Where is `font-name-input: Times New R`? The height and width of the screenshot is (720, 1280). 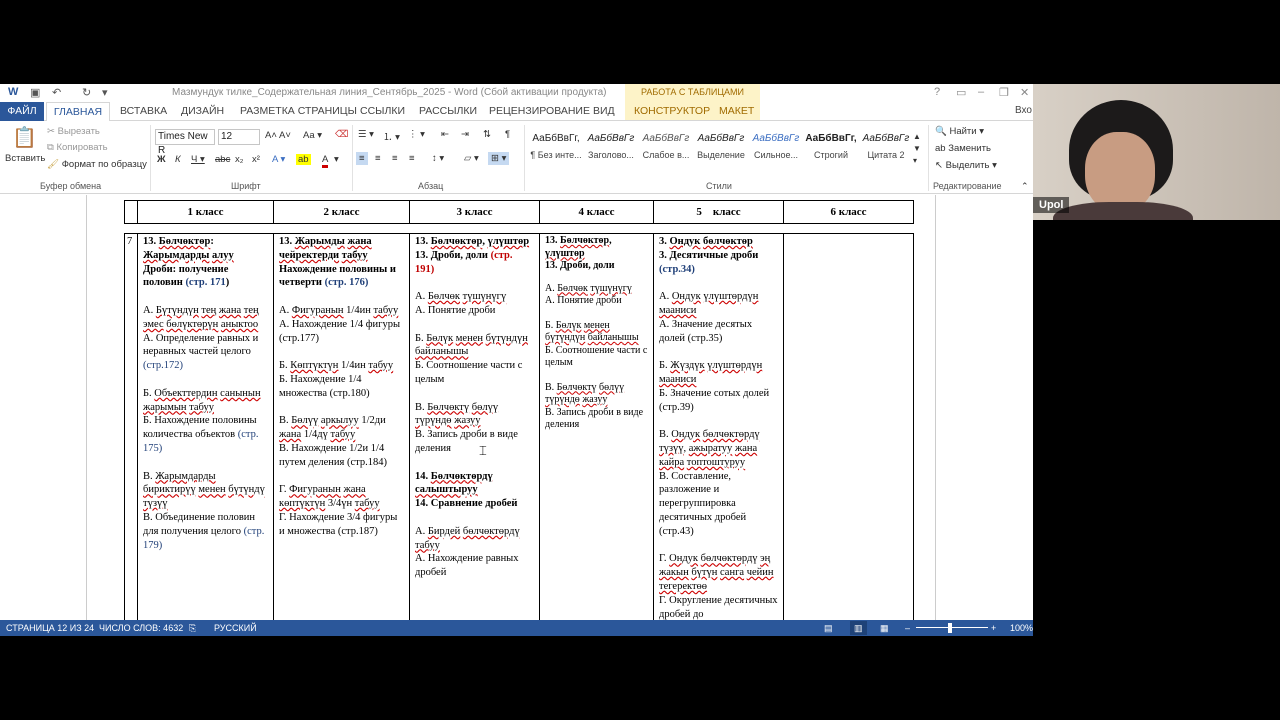 font-name-input: Times New R is located at coordinates (185, 142).